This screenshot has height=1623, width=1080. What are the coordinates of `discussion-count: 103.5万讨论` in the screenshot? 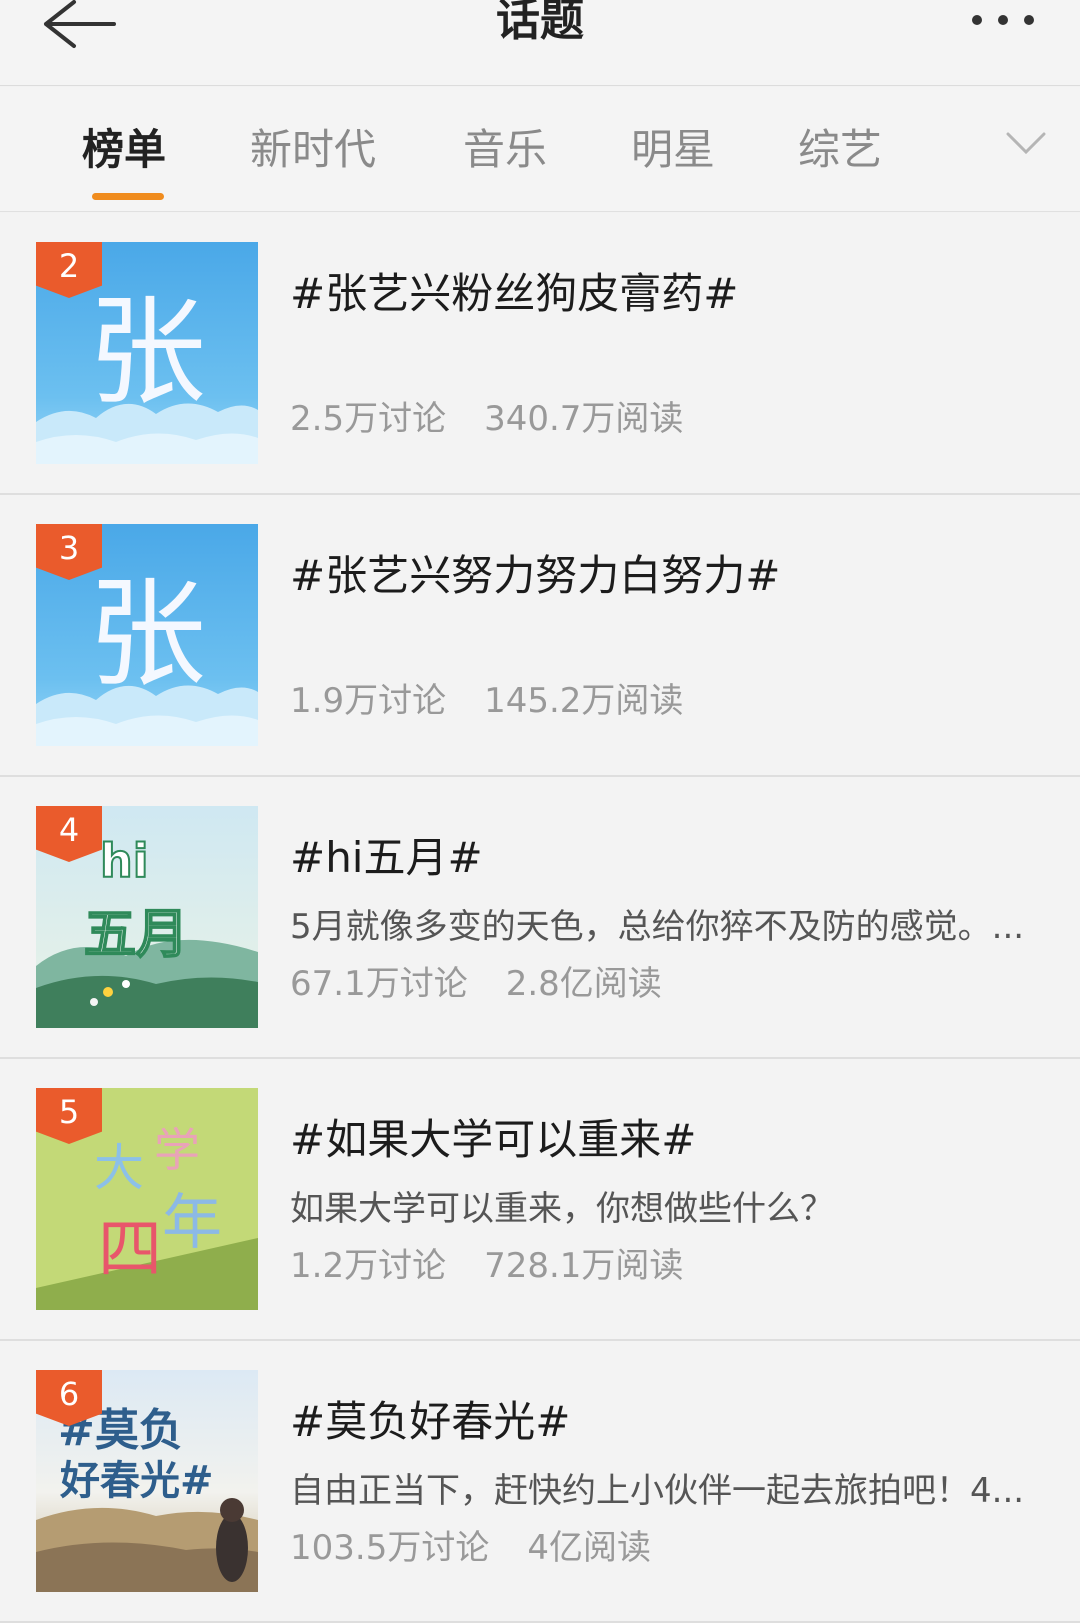 It's located at (390, 1548).